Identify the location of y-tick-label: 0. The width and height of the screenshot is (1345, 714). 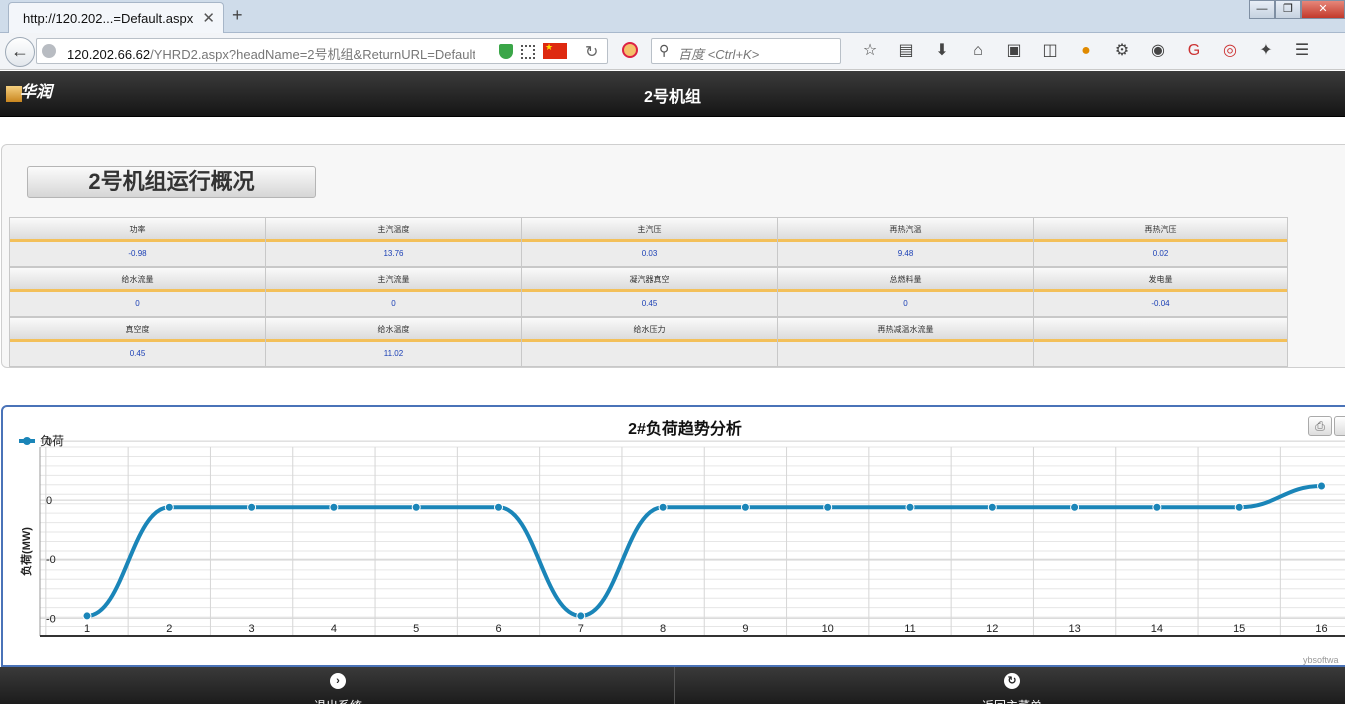
(49, 501).